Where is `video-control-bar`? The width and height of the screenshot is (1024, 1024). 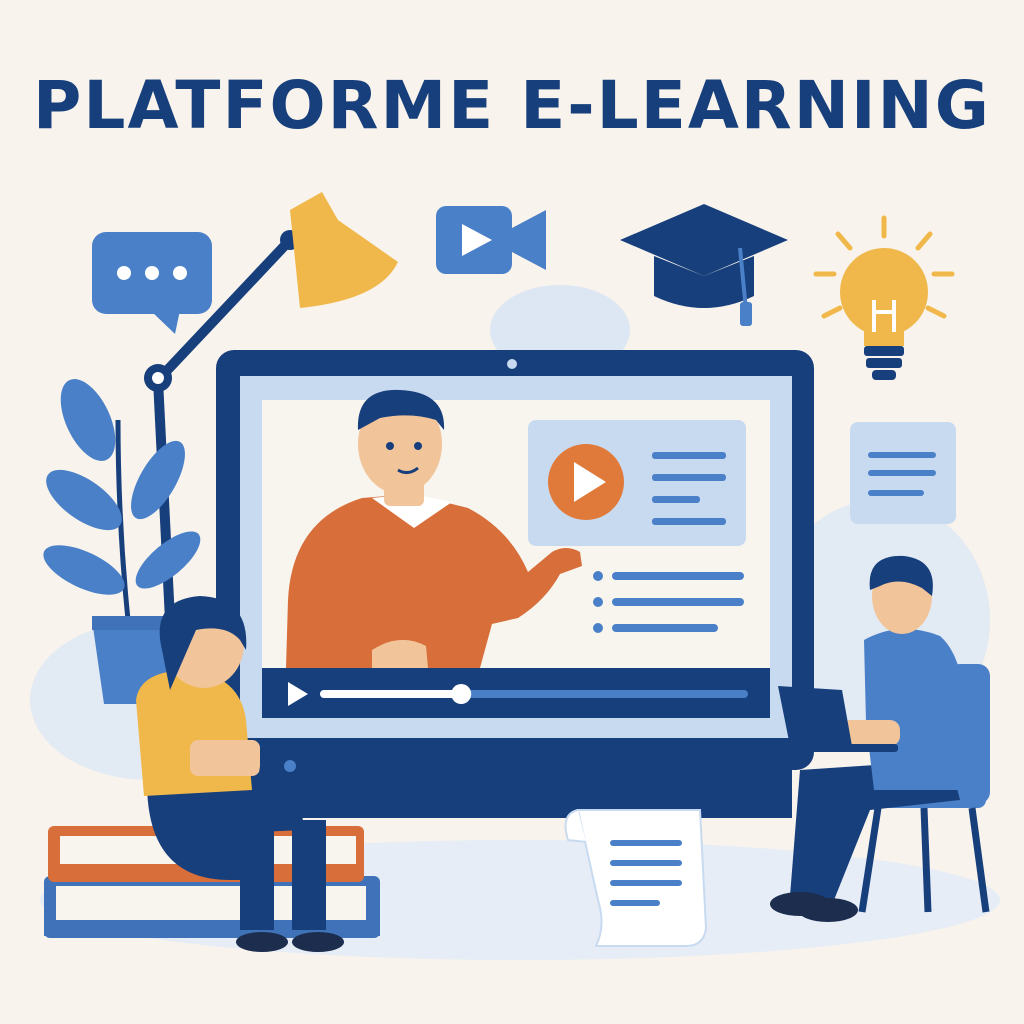 video-control-bar is located at coordinates (516, 693).